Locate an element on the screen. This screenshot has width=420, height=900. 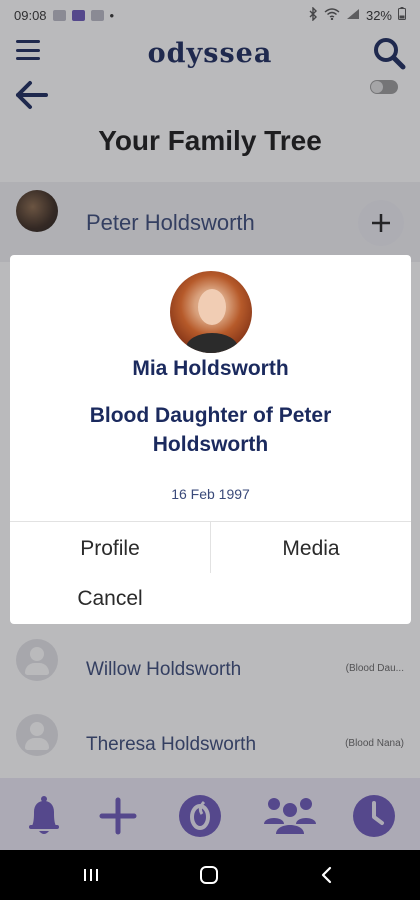
dialog-member-name: Mia Holdsworth is located at coordinates (210, 368).